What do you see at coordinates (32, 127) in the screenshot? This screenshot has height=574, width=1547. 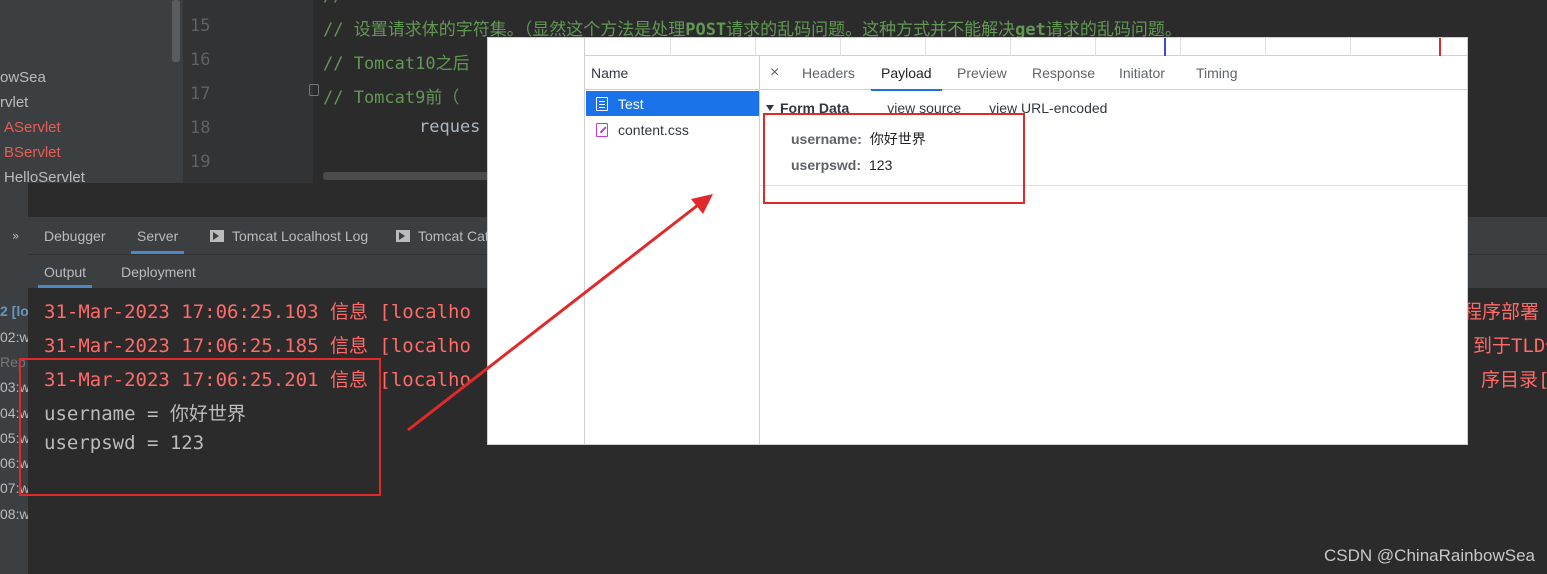 I see `tree-item-aservlet: AServlet` at bounding box center [32, 127].